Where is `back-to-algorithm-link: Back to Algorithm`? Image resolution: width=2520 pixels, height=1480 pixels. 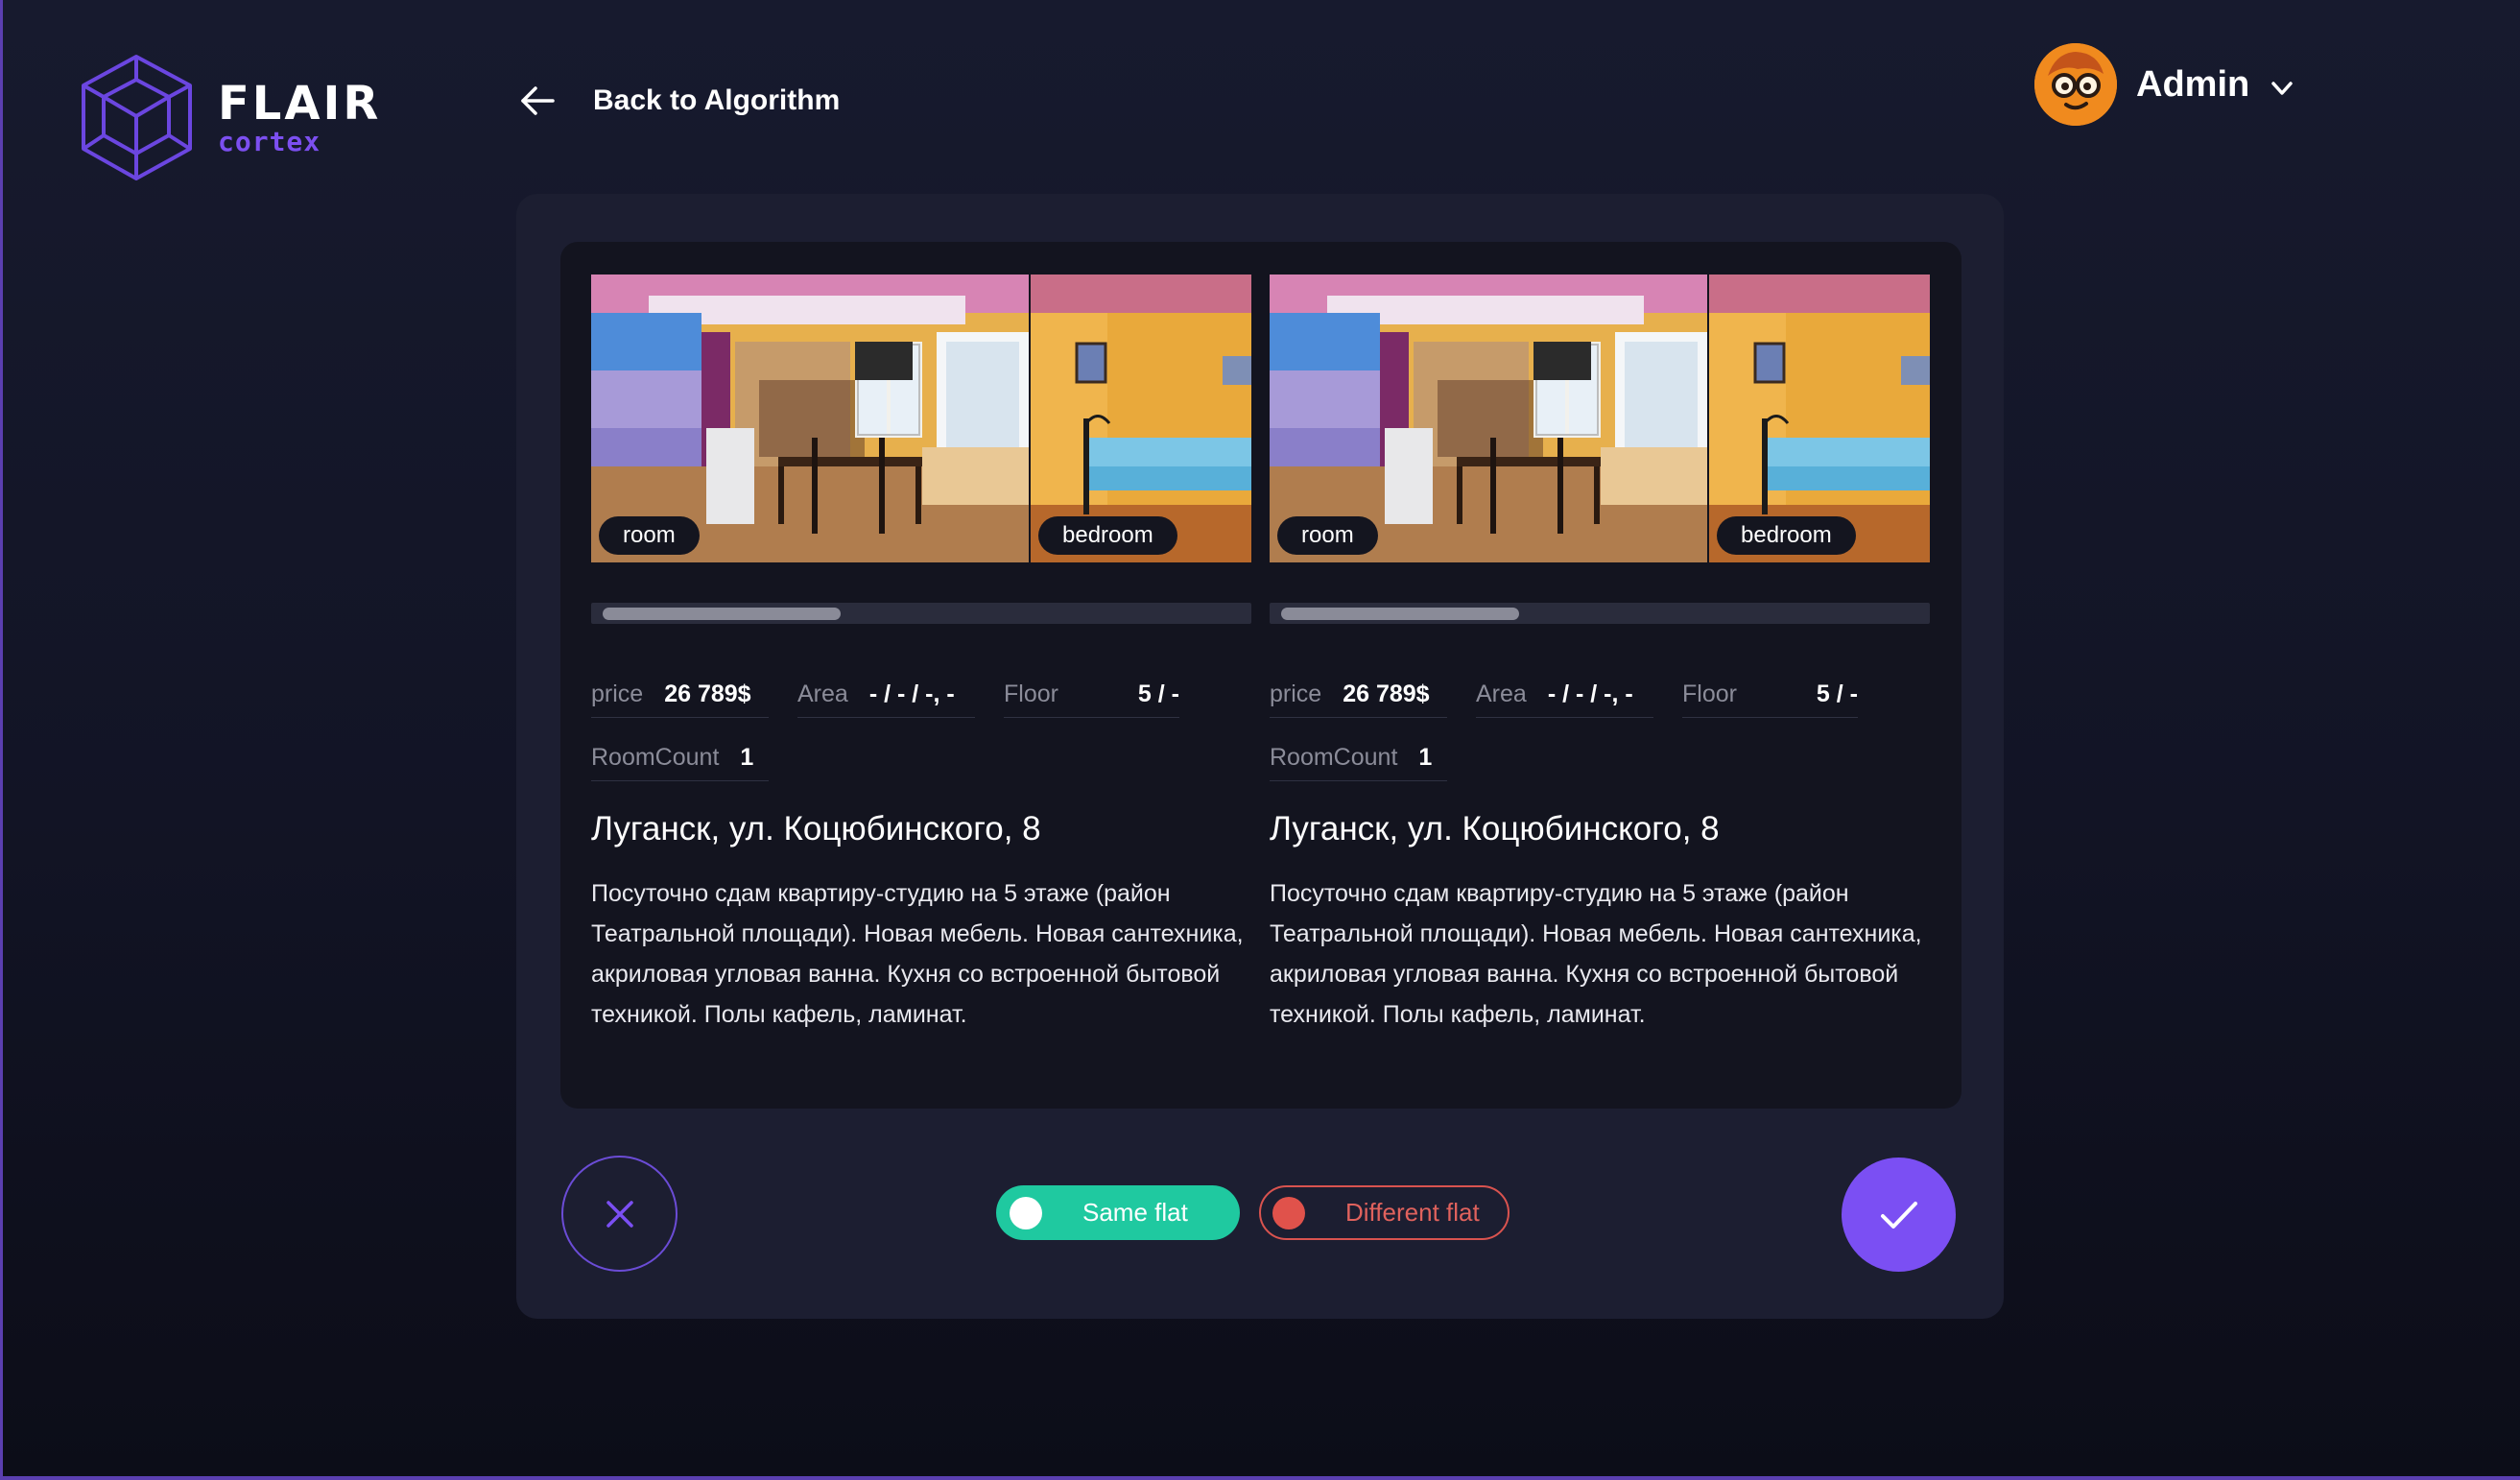 back-to-algorithm-link: Back to Algorithm is located at coordinates (679, 101).